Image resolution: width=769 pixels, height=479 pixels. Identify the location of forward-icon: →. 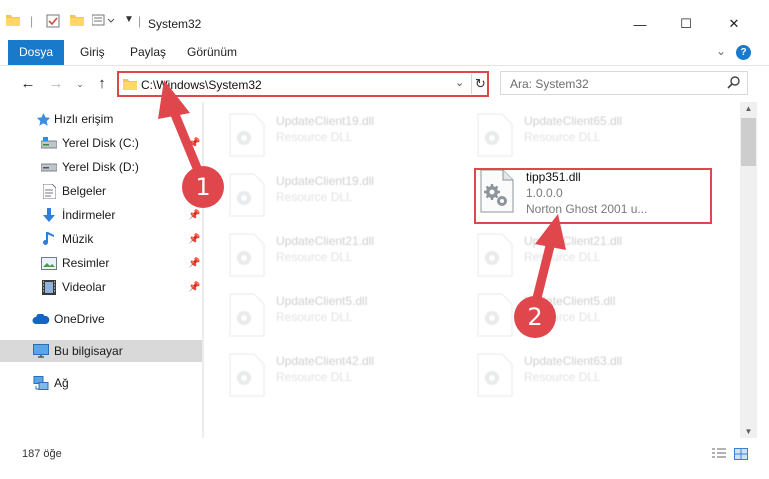
(56, 84).